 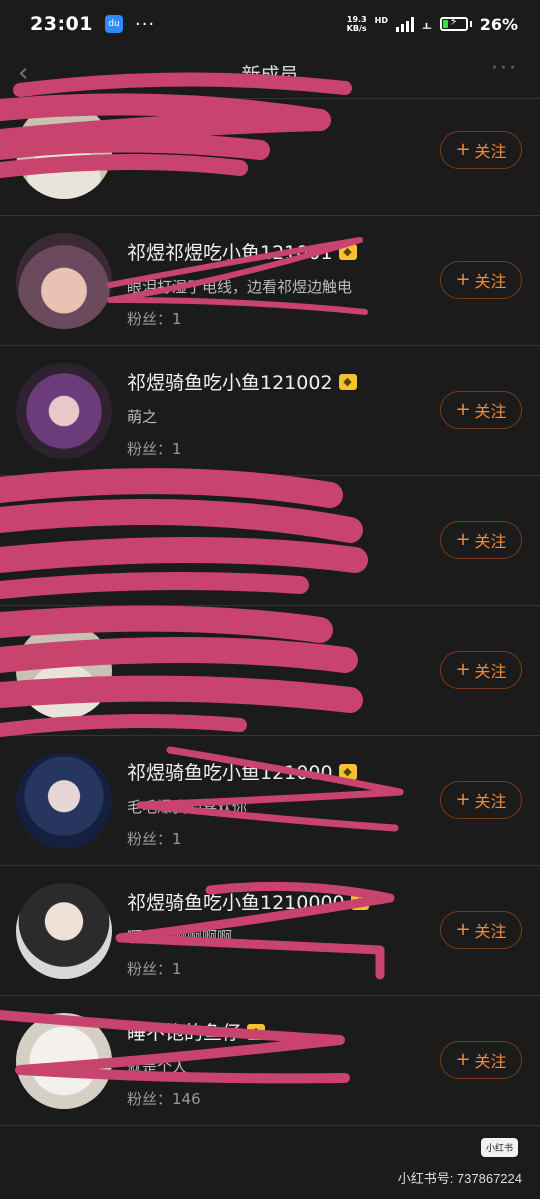 What do you see at coordinates (498, 24) in the screenshot?
I see `battery-percent: 26%` at bounding box center [498, 24].